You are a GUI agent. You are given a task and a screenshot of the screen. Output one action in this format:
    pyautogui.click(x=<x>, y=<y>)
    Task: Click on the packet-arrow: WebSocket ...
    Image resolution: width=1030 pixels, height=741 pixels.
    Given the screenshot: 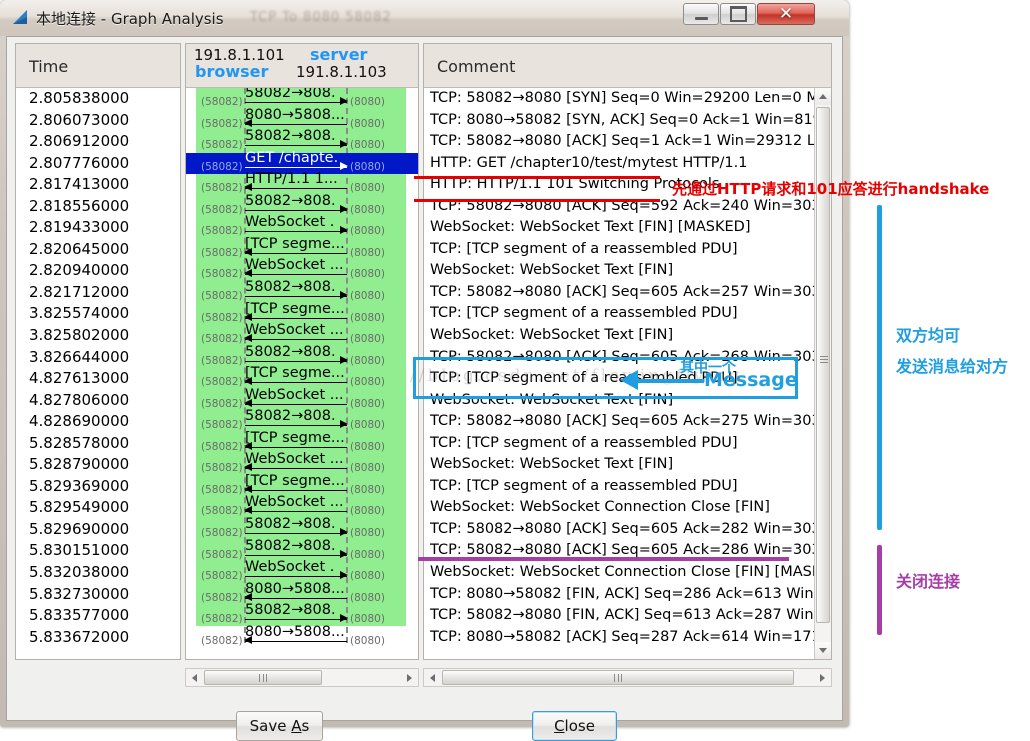 What is the action you would take?
    pyautogui.click(x=295, y=333)
    